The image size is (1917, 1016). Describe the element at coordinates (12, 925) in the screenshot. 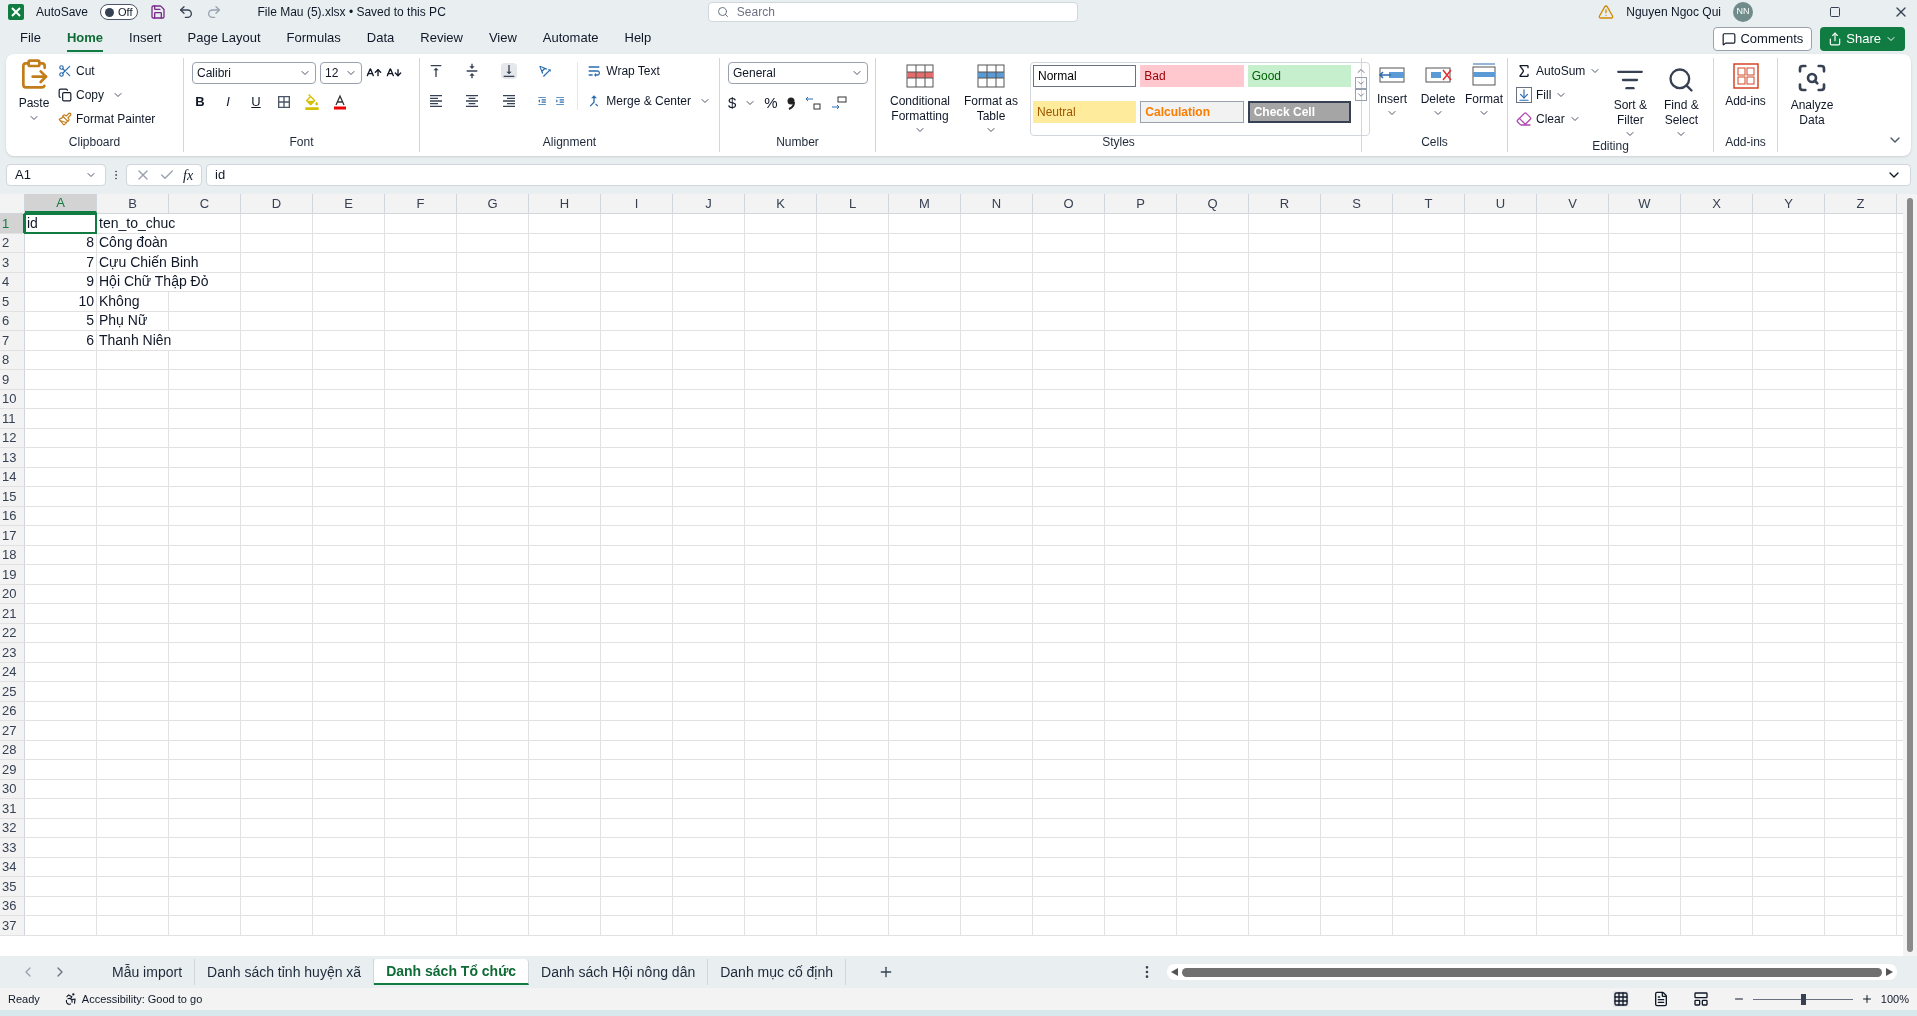

I see `row-header: 37` at that location.